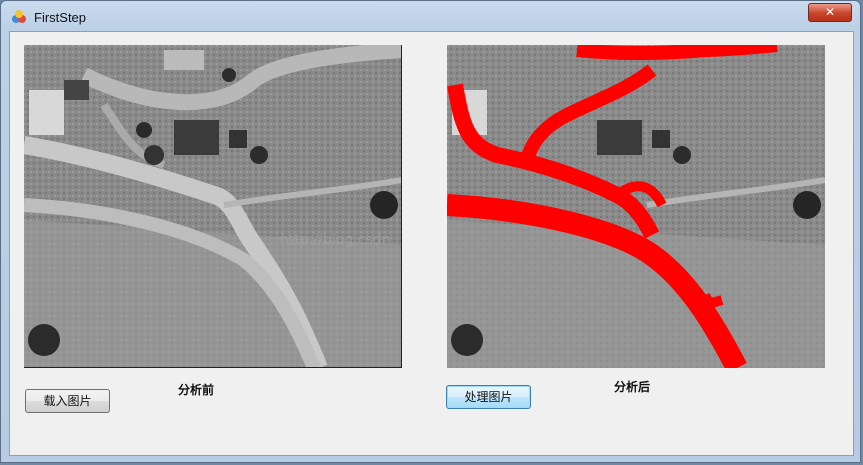 Image resolution: width=863 pixels, height=465 pixels. What do you see at coordinates (19, 16) in the screenshot?
I see `app-icon` at bounding box center [19, 16].